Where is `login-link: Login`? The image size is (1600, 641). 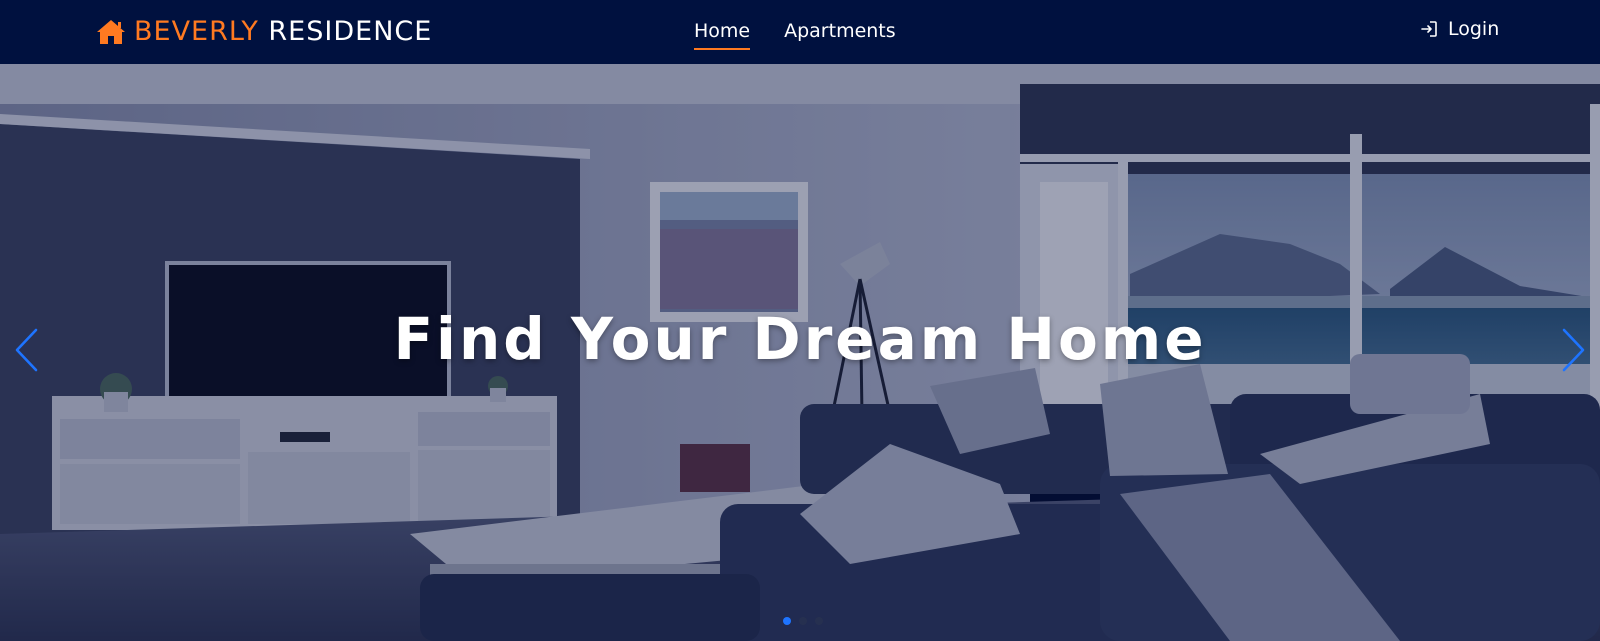
login-link: Login is located at coordinates (1459, 29).